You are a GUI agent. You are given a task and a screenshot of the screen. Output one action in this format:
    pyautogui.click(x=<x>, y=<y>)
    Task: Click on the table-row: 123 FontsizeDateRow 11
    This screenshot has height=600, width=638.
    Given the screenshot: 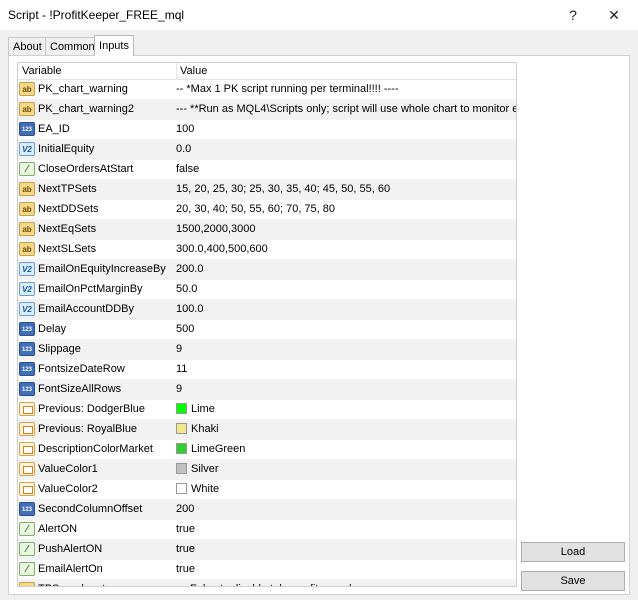 What is the action you would take?
    pyautogui.click(x=267, y=370)
    